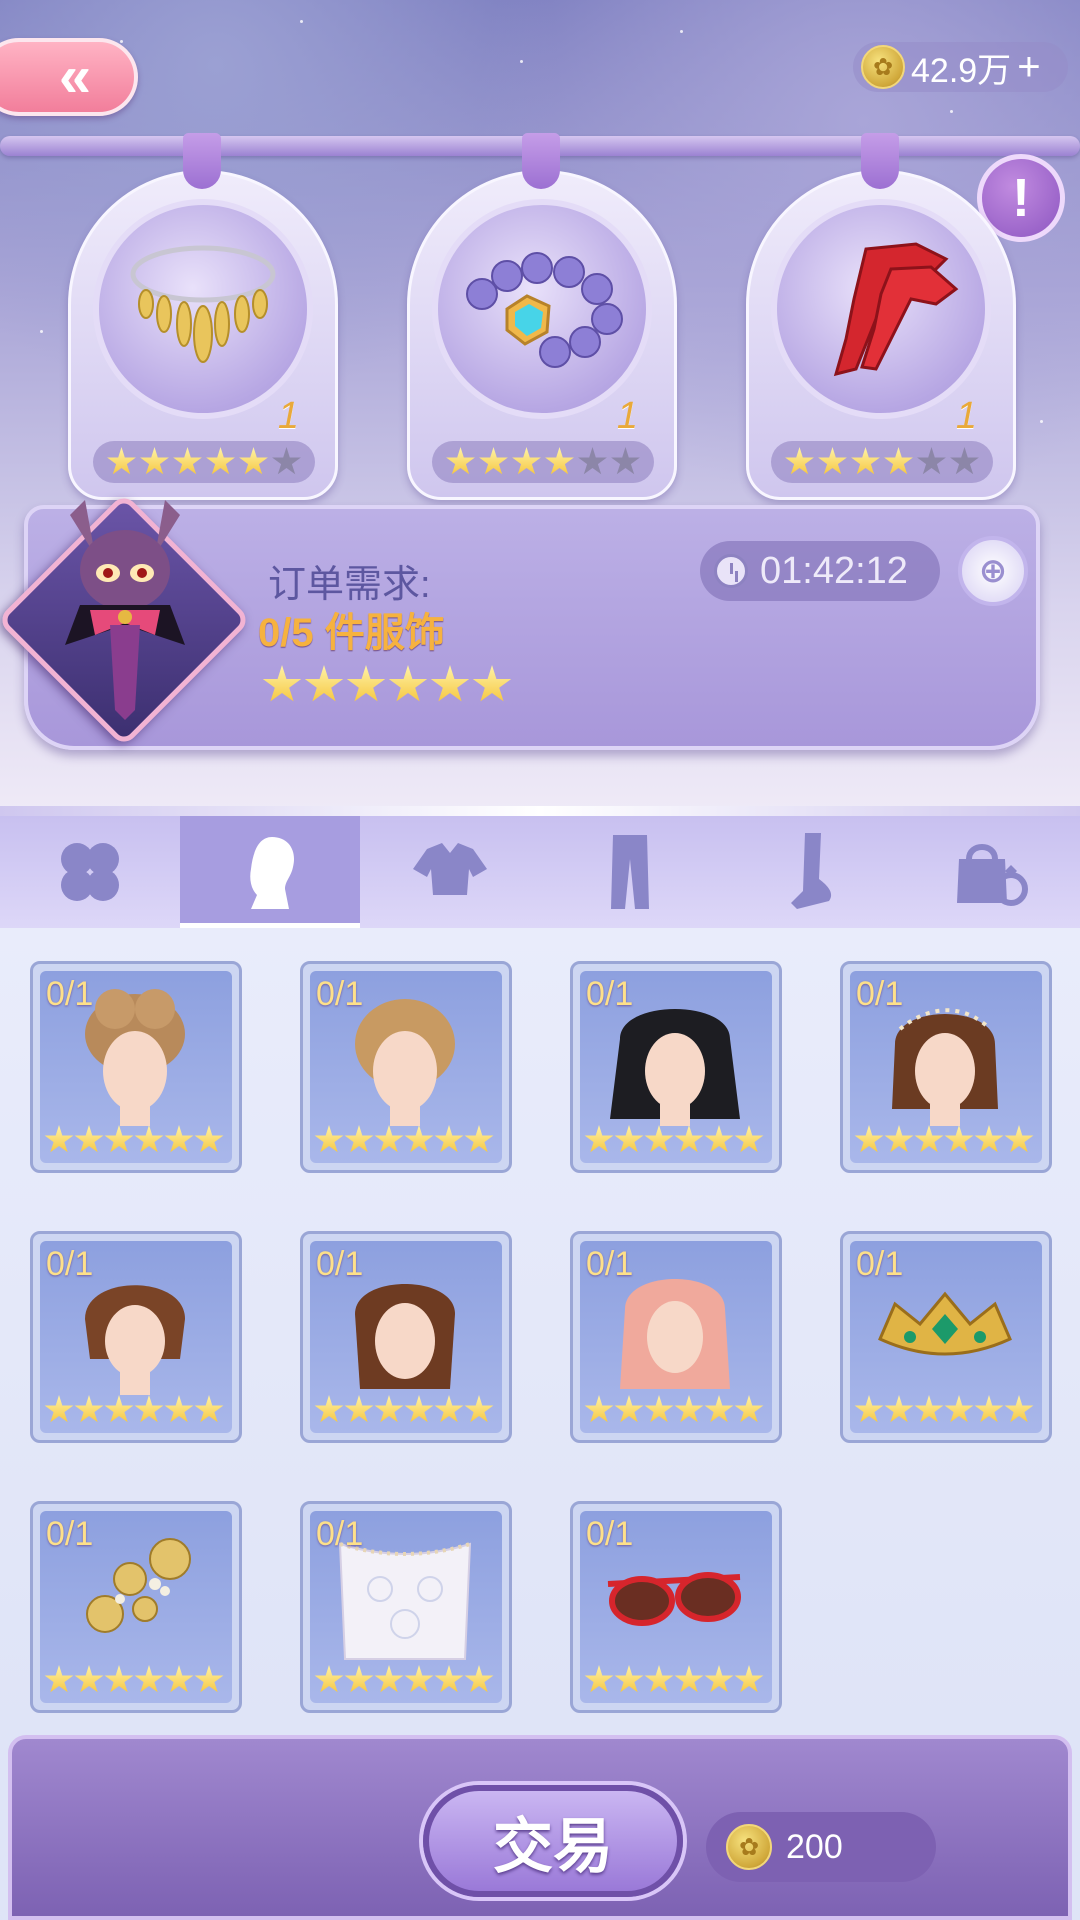 This screenshot has height=1920, width=1080. I want to click on double-chevron-left-icon: «, so click(74, 76).